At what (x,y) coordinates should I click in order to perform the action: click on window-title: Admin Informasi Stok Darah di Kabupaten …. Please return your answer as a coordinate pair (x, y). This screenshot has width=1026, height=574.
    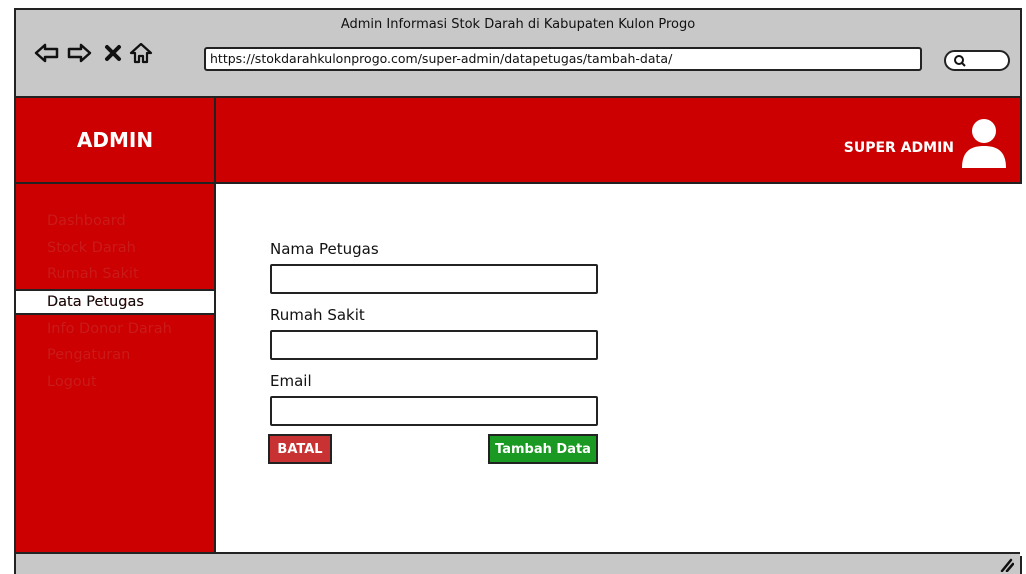
    Looking at the image, I should click on (518, 24).